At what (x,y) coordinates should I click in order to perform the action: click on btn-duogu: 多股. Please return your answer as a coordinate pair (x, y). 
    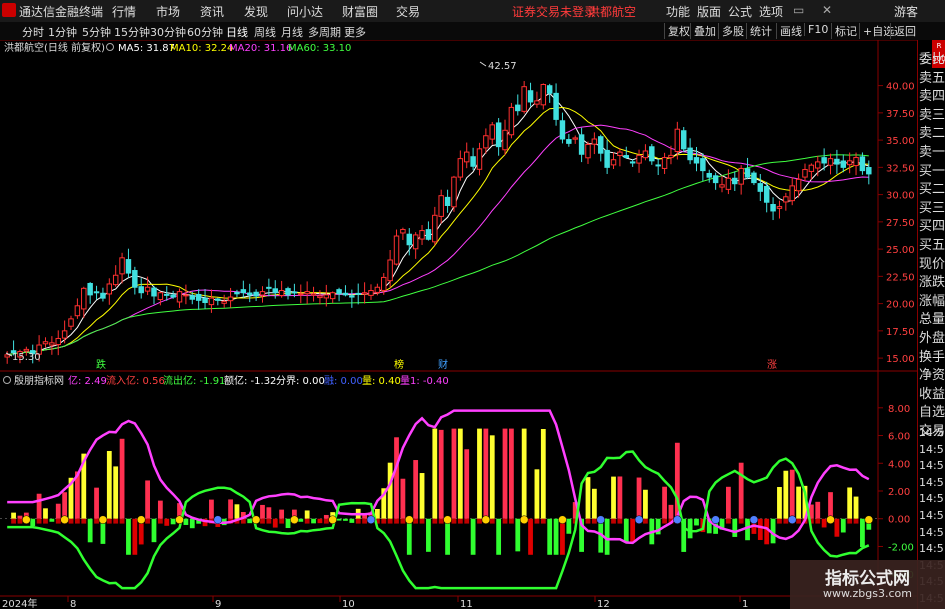
    Looking at the image, I should click on (731, 31).